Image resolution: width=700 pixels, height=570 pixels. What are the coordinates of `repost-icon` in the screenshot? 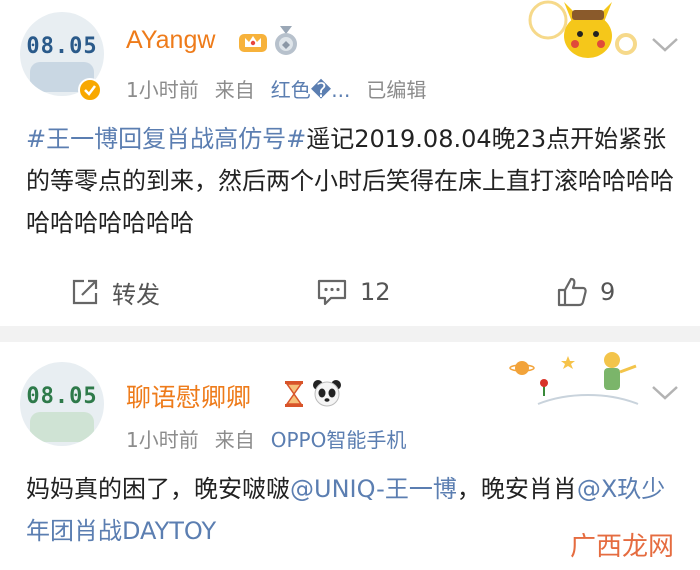 It's located at (85, 292).